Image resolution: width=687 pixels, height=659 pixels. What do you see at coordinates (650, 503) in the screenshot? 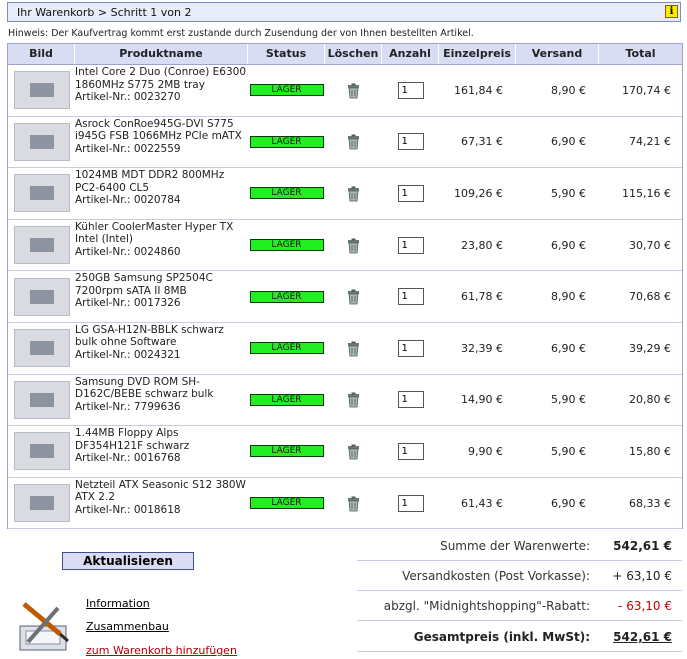
I see `line-total: 68,33 €` at bounding box center [650, 503].